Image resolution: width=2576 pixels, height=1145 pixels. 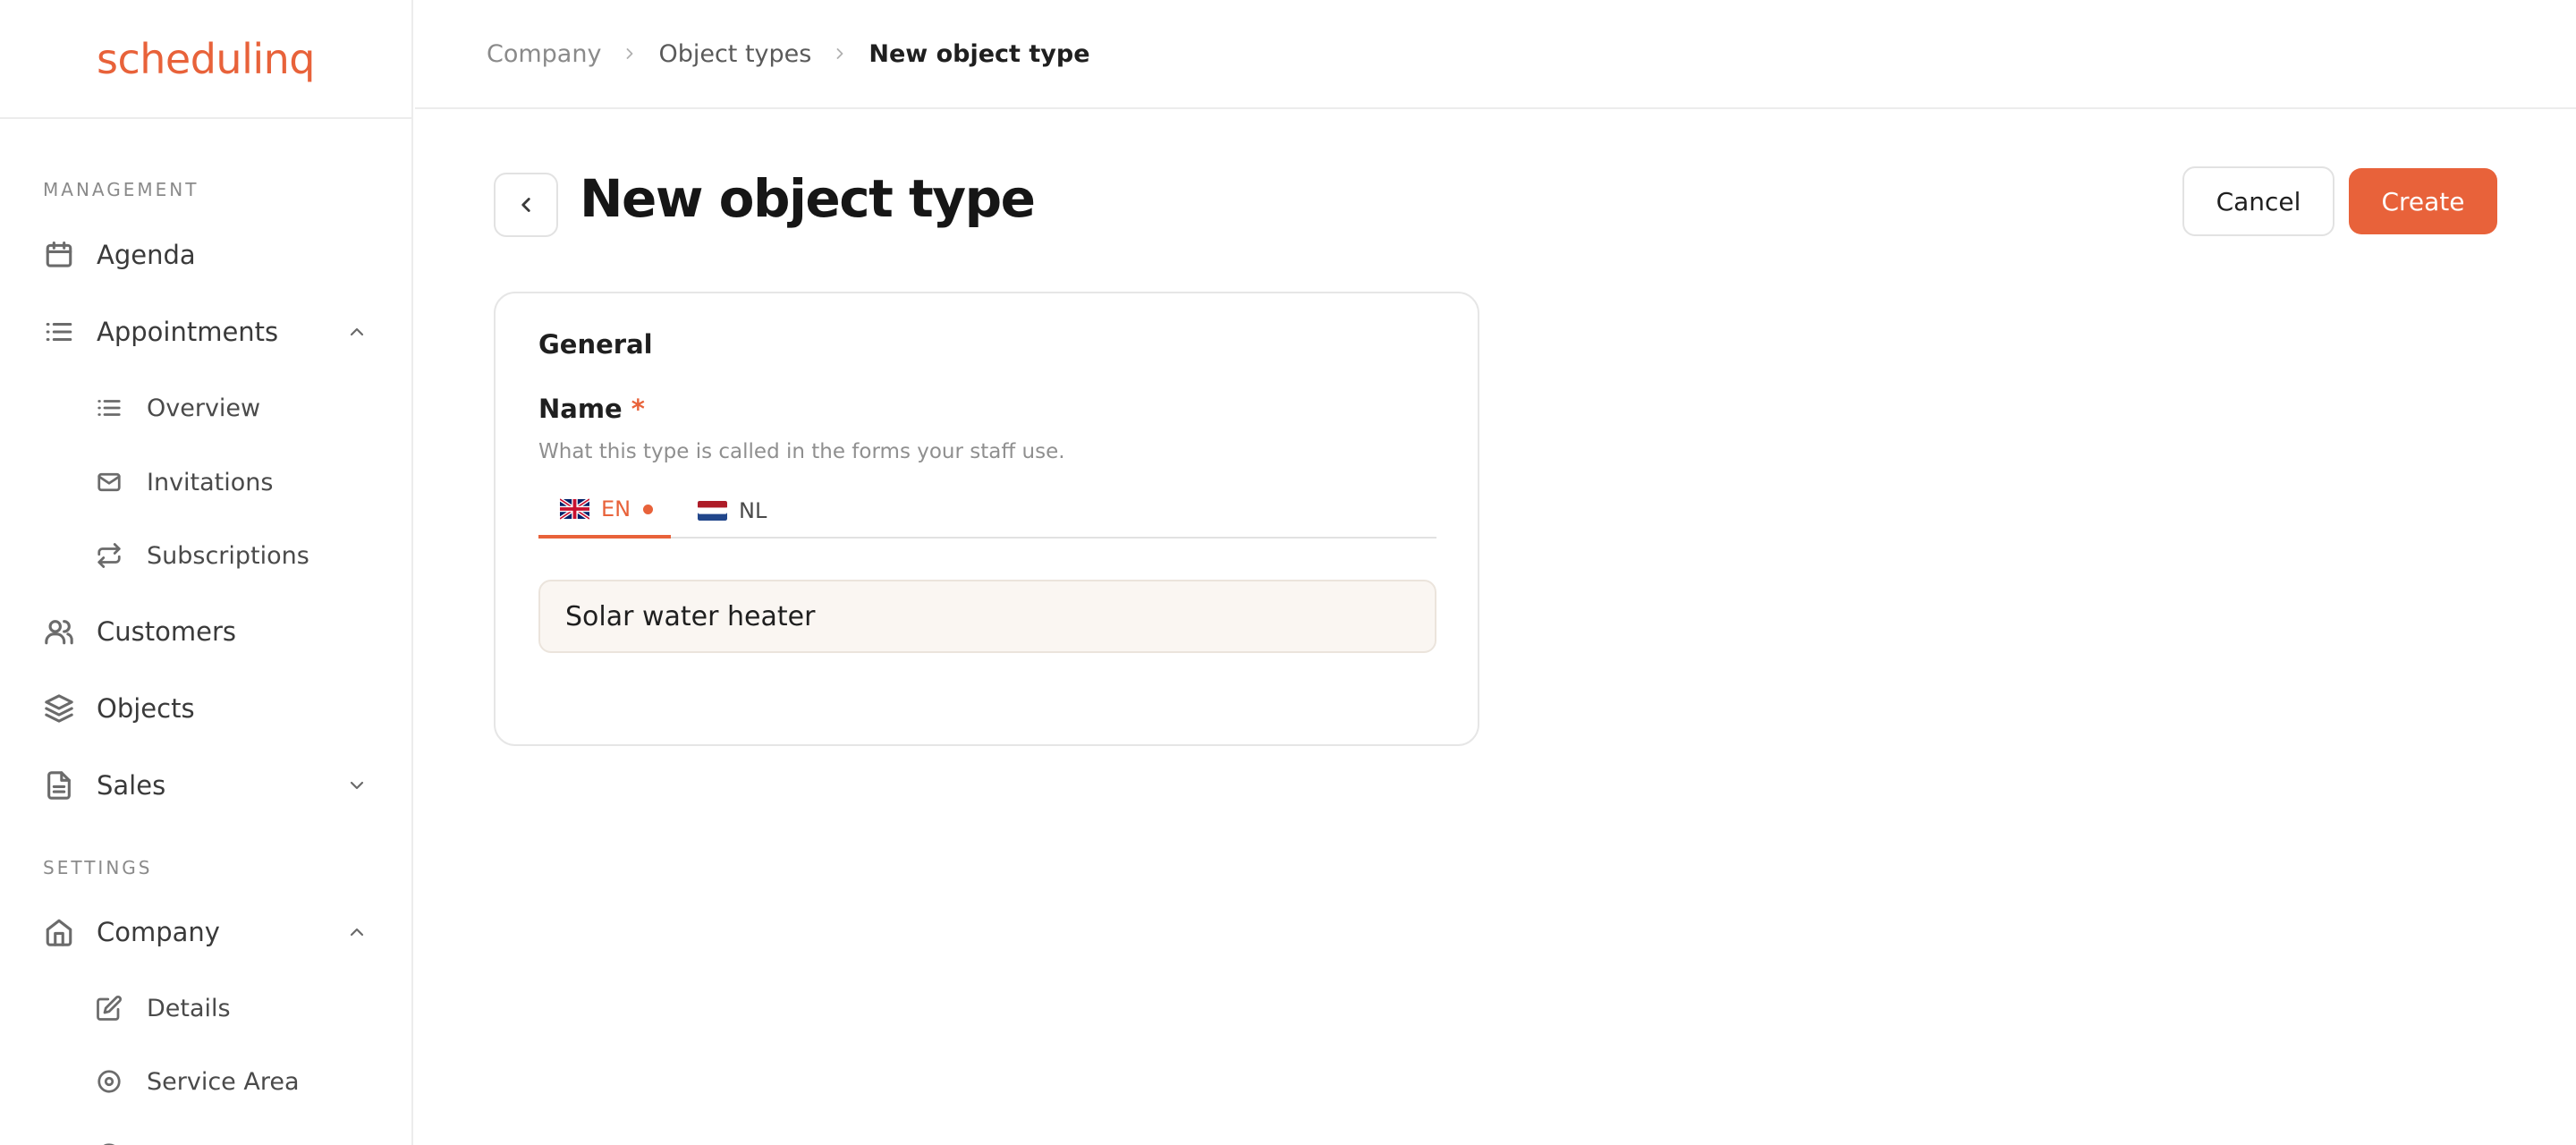 What do you see at coordinates (357, 785) in the screenshot?
I see `chevron-down-icon` at bounding box center [357, 785].